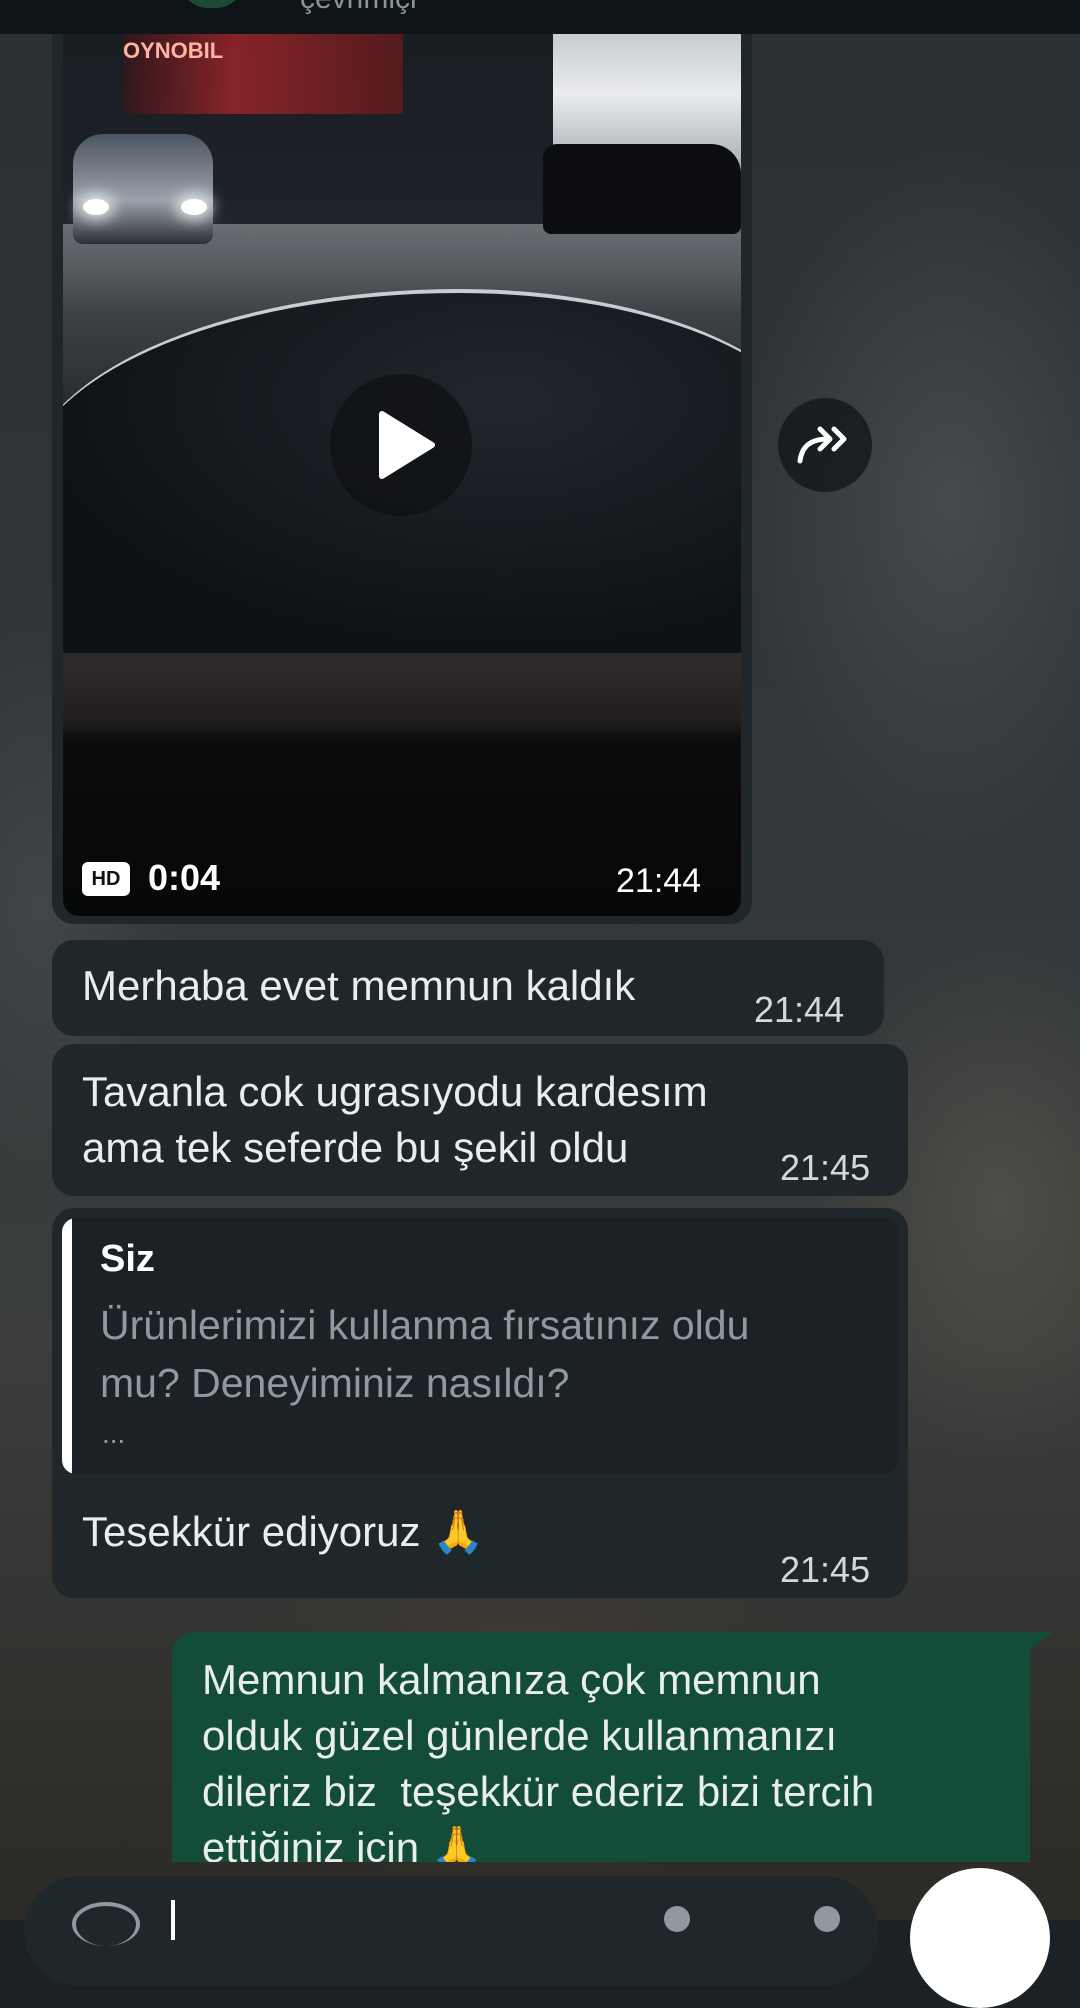 The width and height of the screenshot is (1080, 2008). Describe the element at coordinates (540, 17) in the screenshot. I see `chat-header: çevrimiçi` at that location.